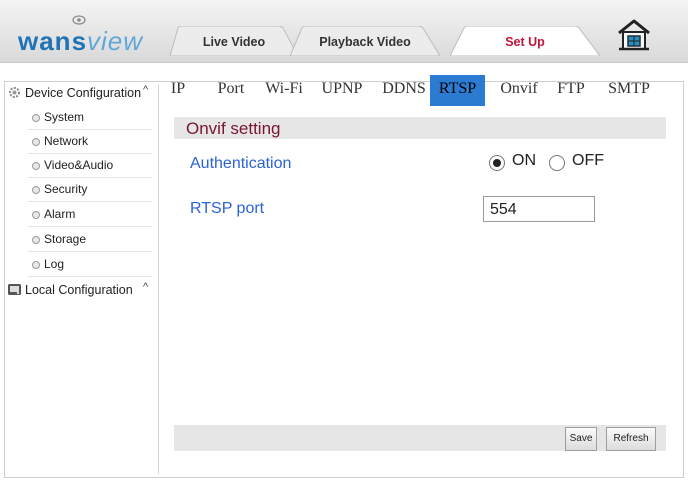  I want to click on sidebar-group-label: Local Configuration, so click(79, 290).